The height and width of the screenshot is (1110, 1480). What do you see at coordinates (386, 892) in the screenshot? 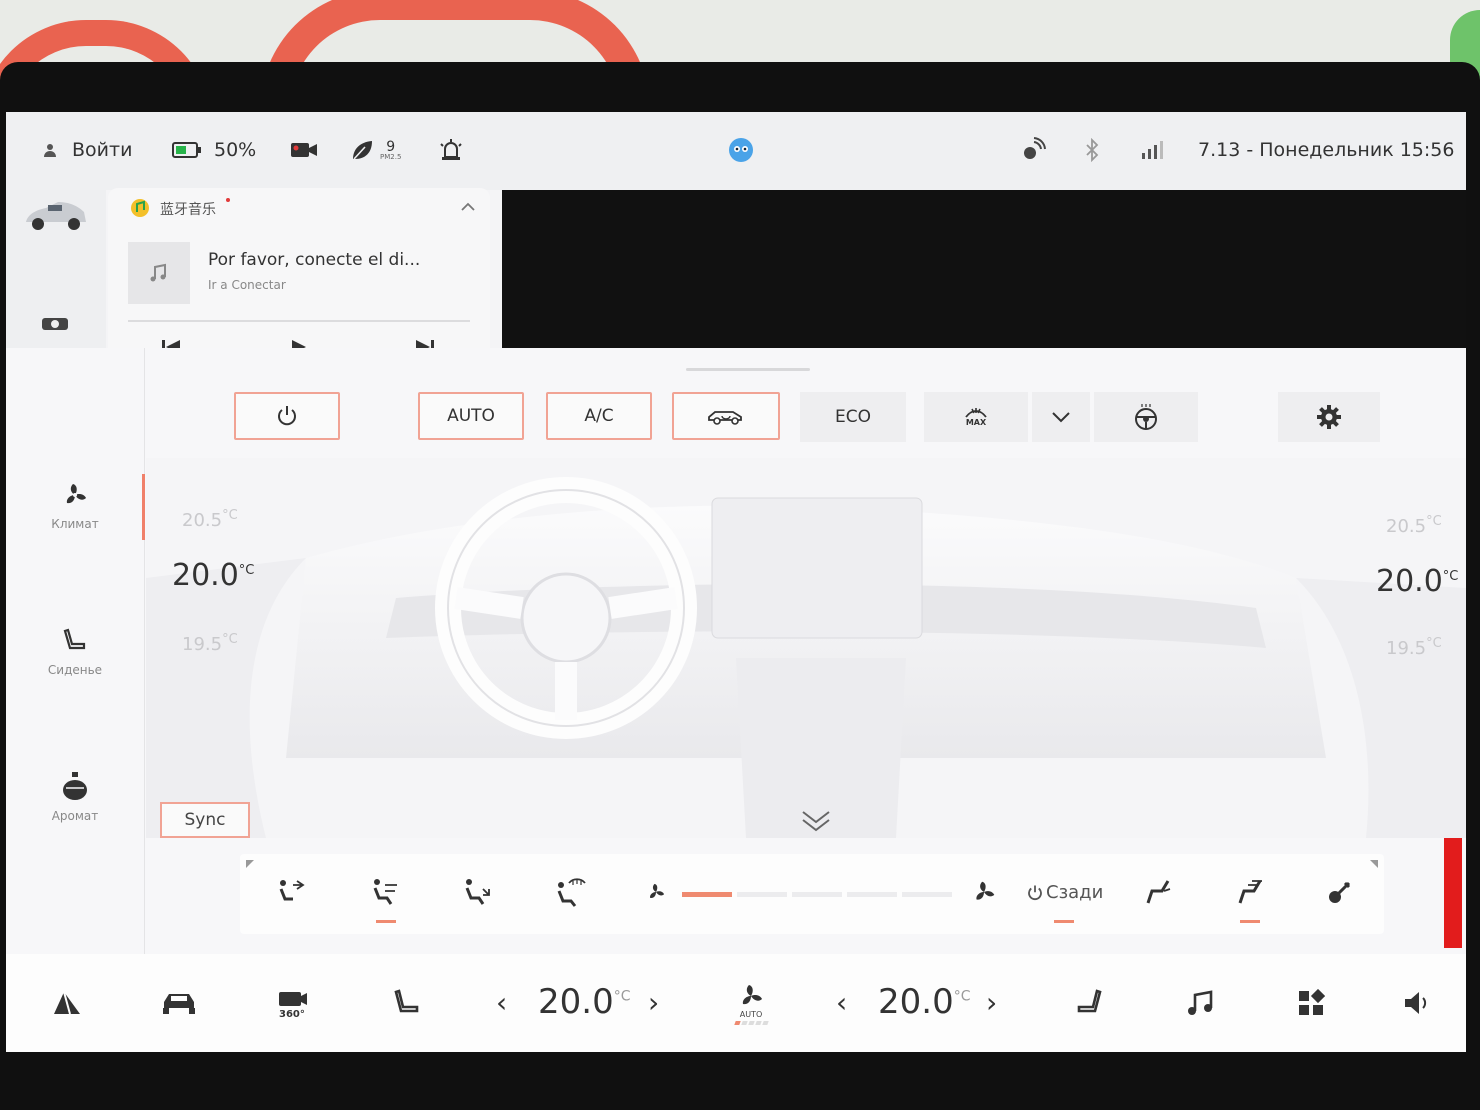
I see `airflow-face-body-button` at bounding box center [386, 892].